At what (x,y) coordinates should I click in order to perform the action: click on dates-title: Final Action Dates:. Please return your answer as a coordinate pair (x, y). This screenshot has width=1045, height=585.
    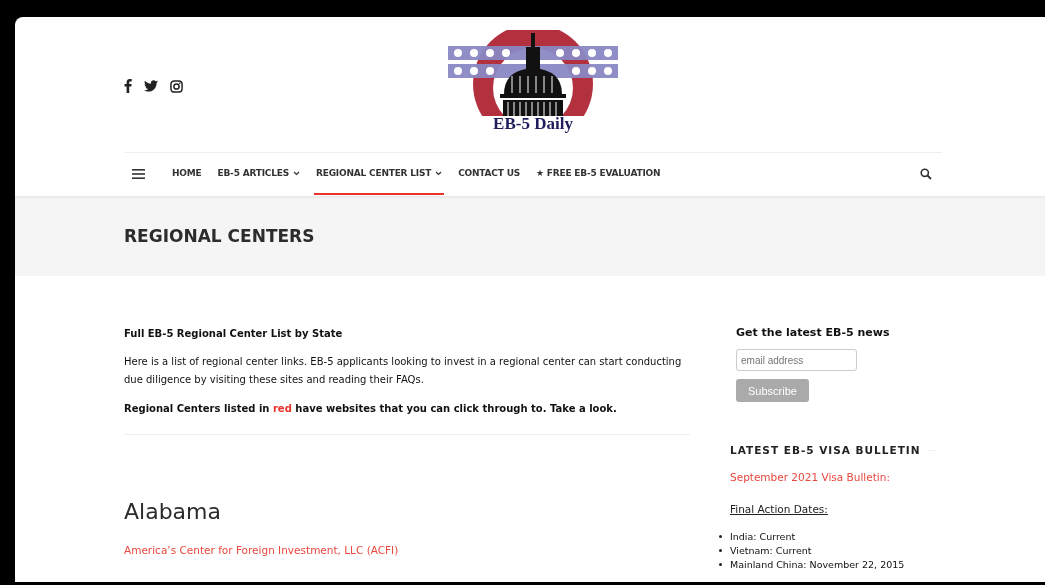
    Looking at the image, I should click on (779, 509).